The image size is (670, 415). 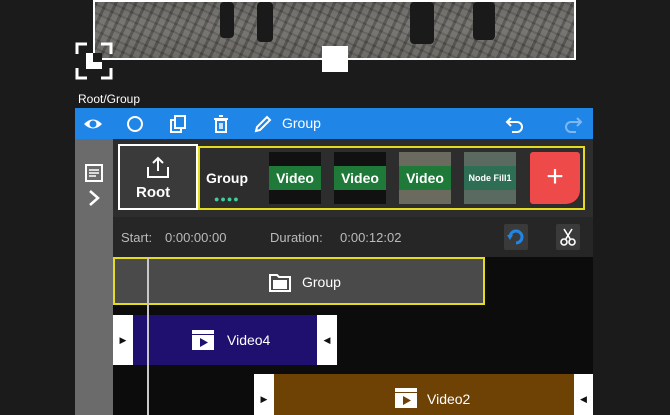 What do you see at coordinates (93, 124) in the screenshot?
I see `eye-icon` at bounding box center [93, 124].